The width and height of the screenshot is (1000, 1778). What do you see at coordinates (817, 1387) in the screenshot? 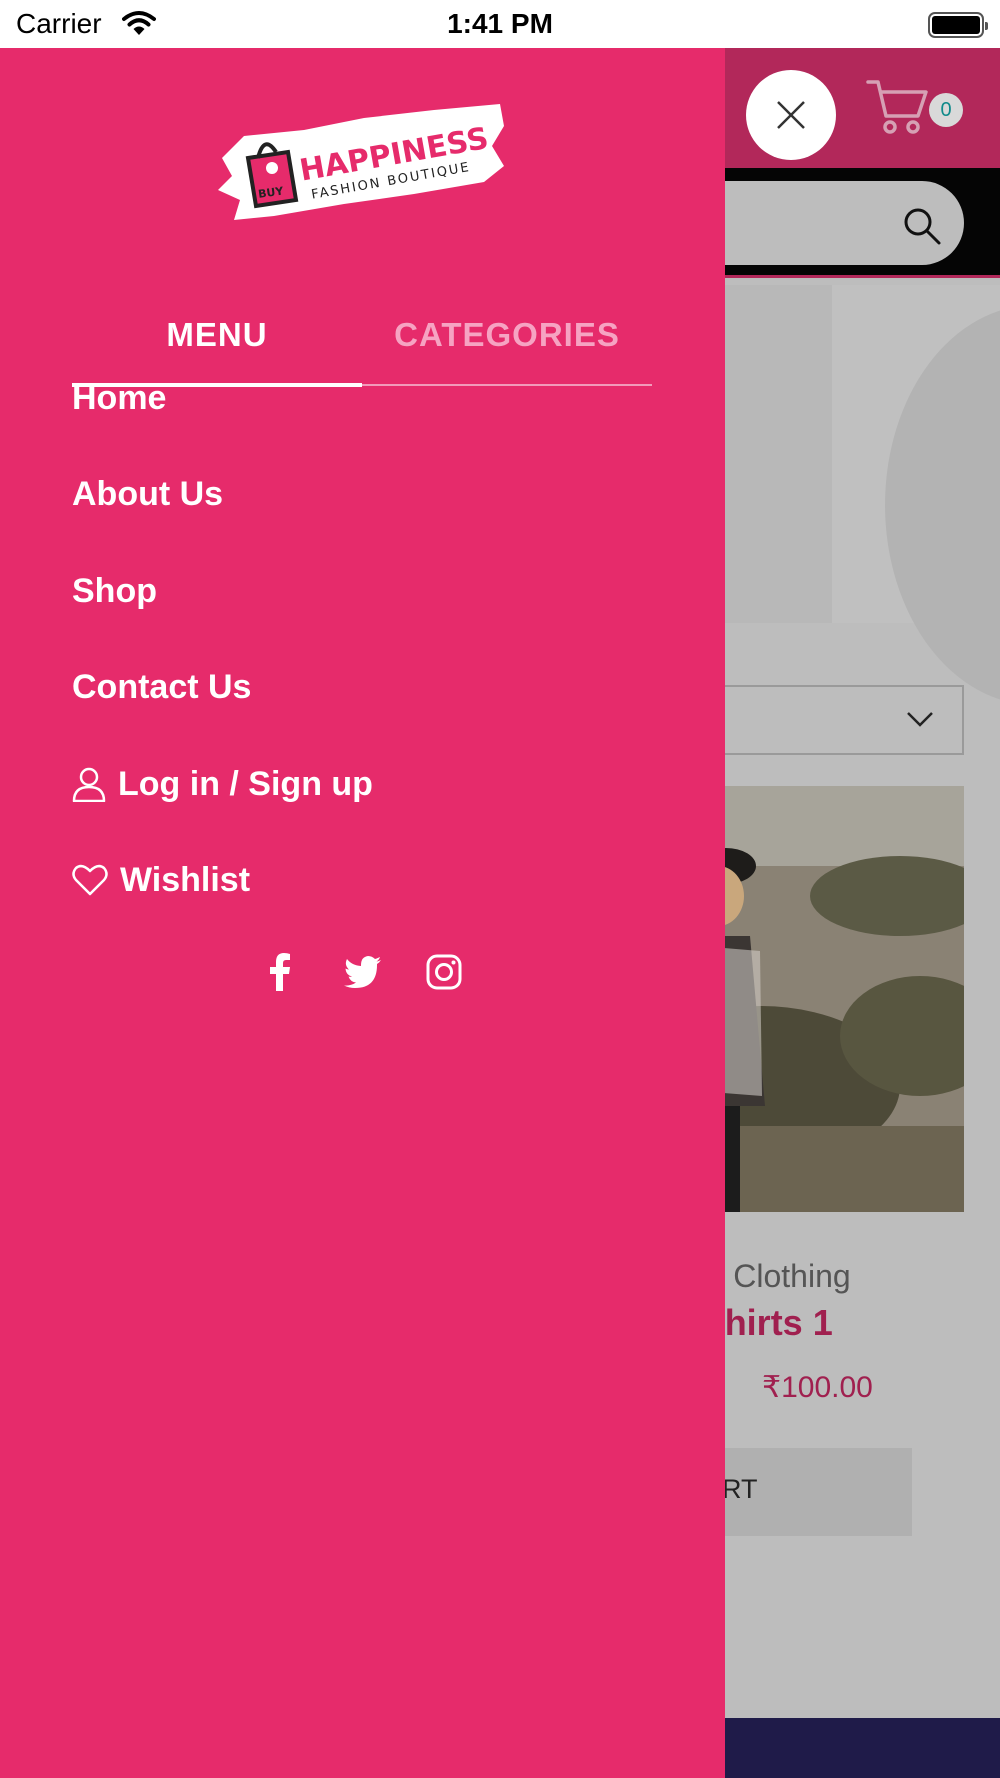
I see `product-price: ₹100.00` at bounding box center [817, 1387].